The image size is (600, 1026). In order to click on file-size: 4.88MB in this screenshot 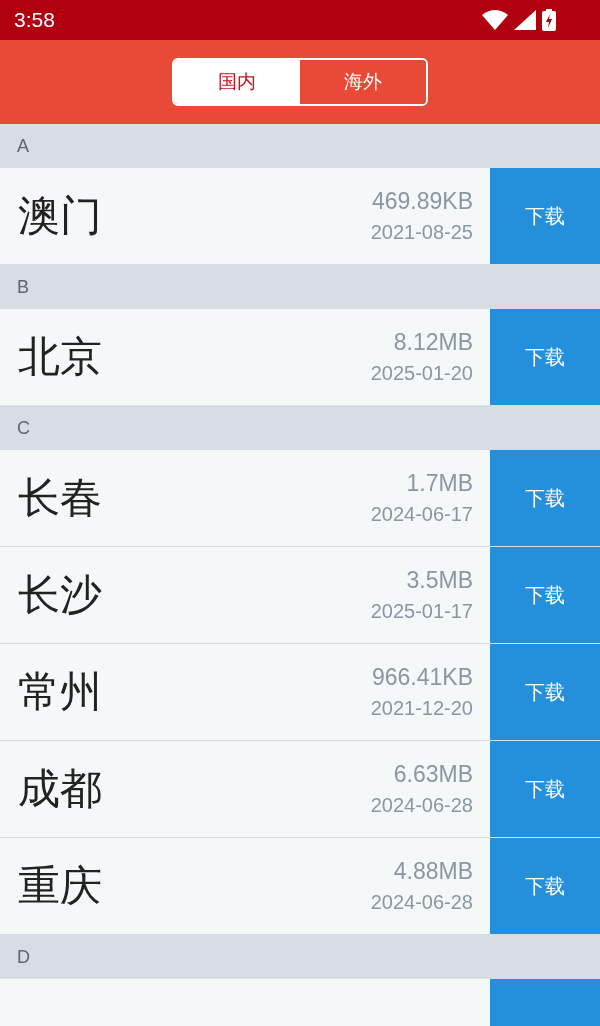, I will do `click(433, 871)`.